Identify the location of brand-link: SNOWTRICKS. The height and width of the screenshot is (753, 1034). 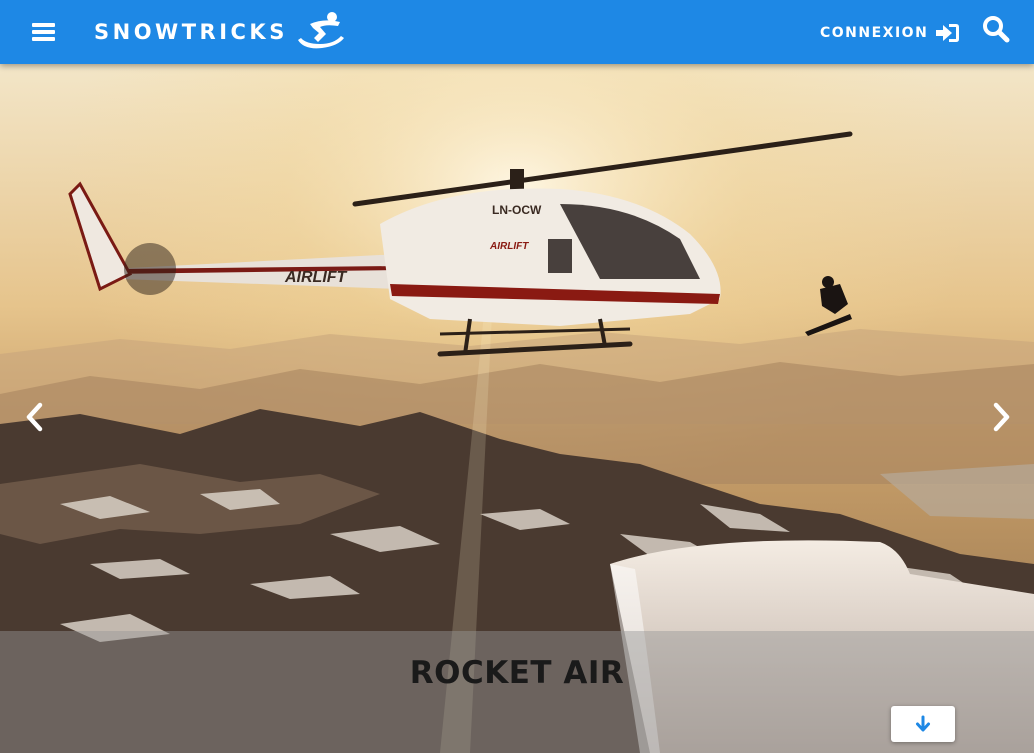
(221, 32).